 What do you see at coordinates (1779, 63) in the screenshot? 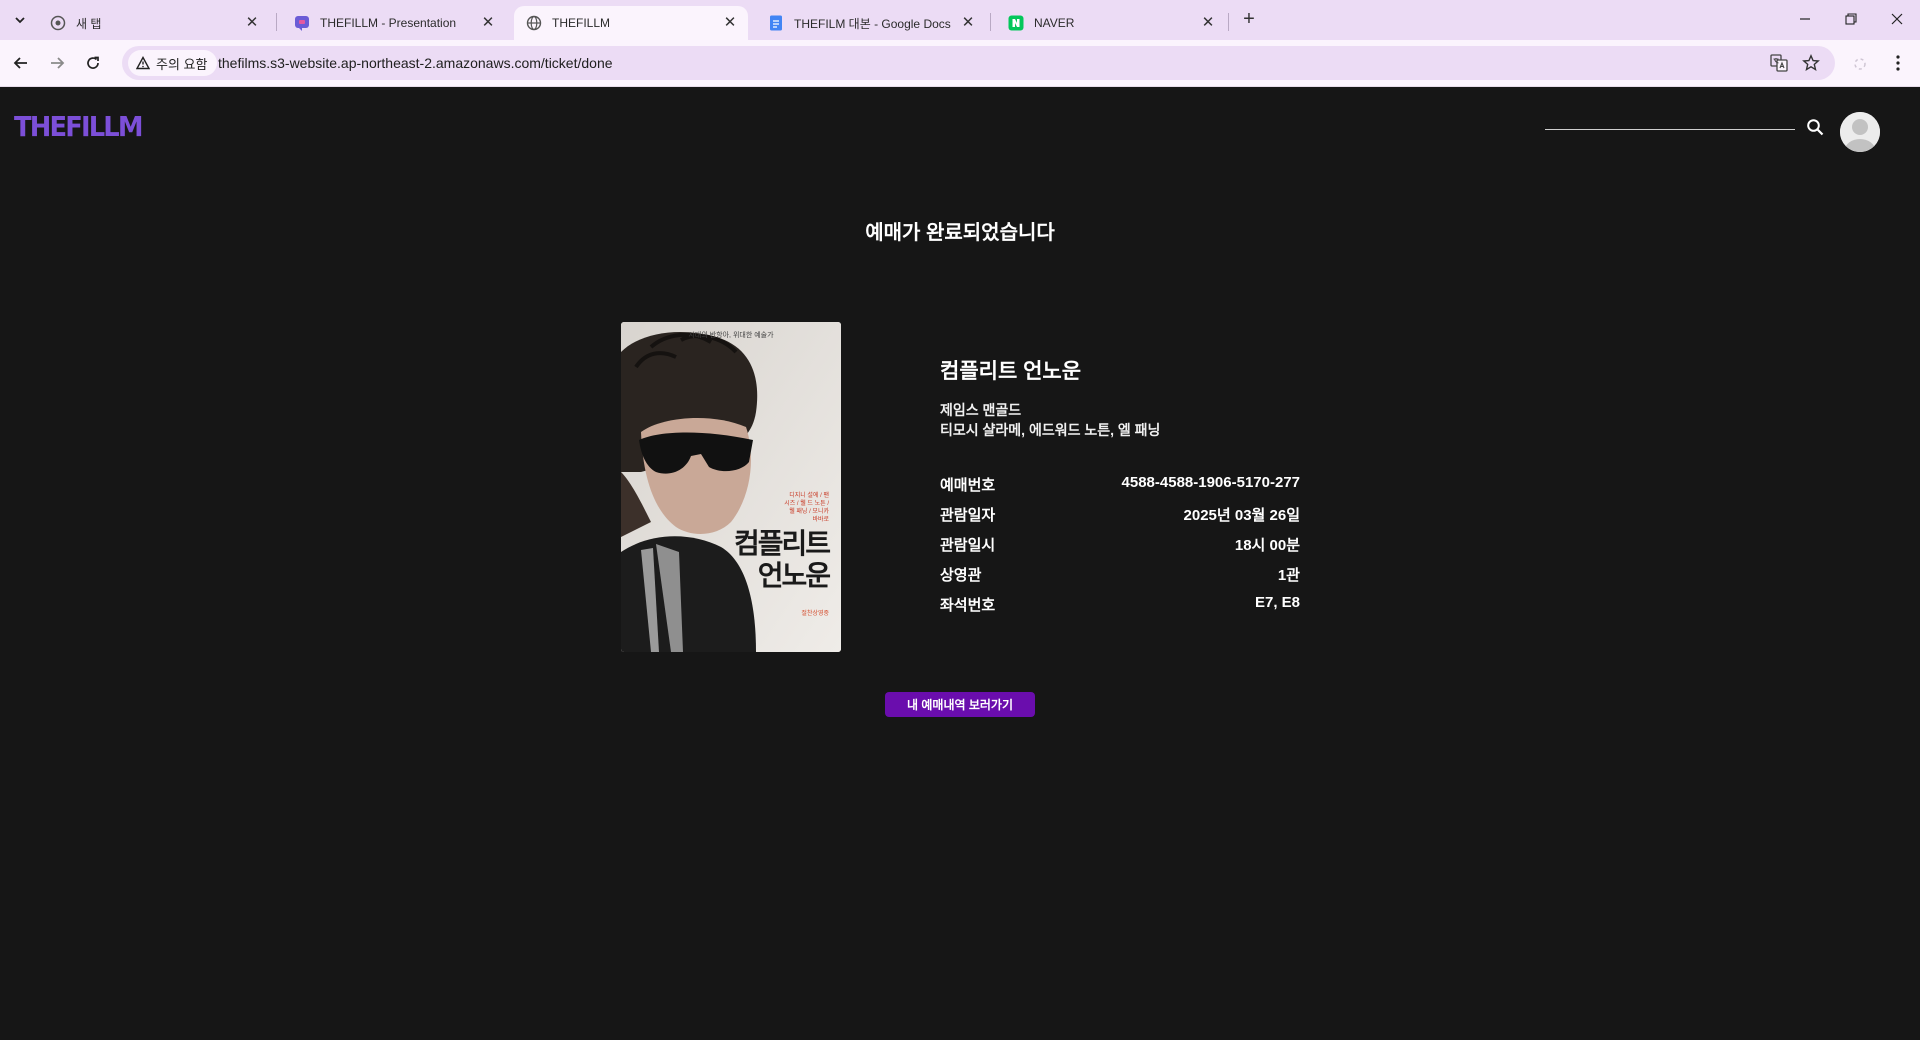
I see `translate-icon` at bounding box center [1779, 63].